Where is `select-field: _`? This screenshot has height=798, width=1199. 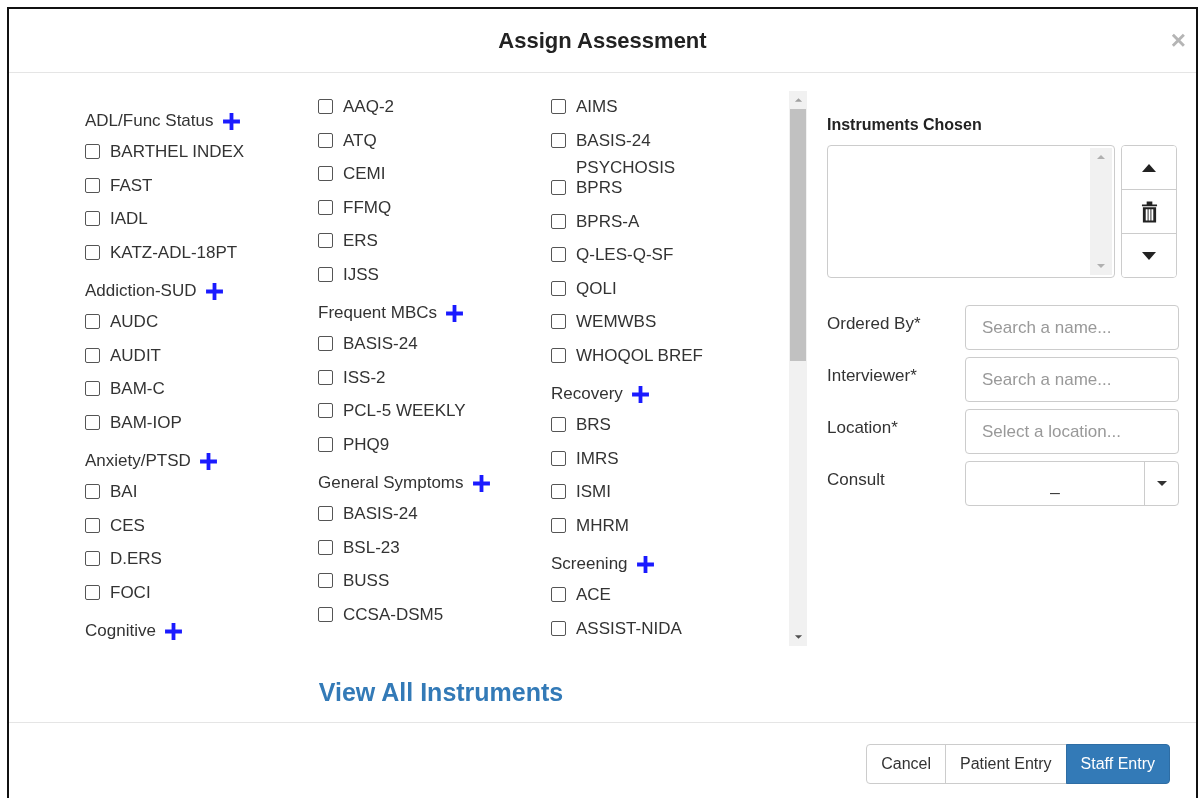
select-field: _ is located at coordinates (1072, 483).